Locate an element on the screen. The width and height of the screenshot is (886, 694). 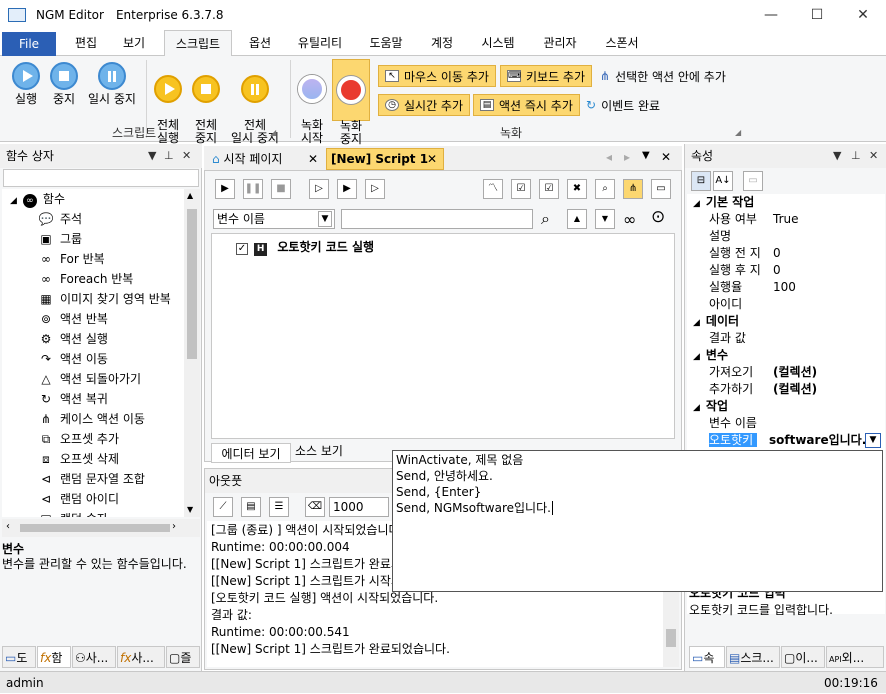
menu-file: File is located at coordinates (29, 44).